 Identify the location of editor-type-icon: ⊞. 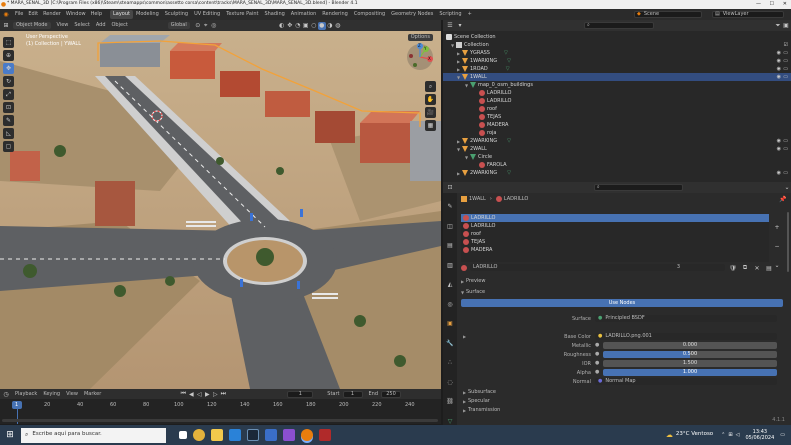
(6, 26).